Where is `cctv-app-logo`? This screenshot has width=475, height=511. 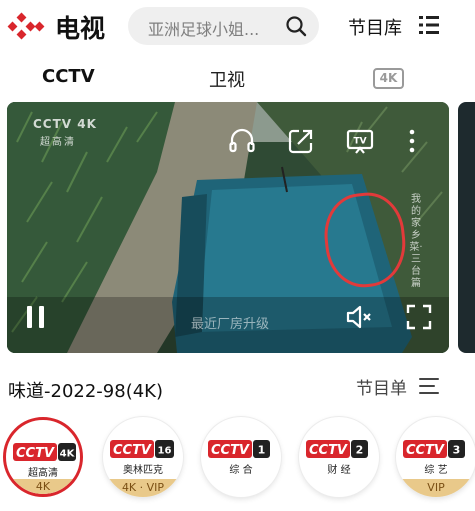
cctv-app-logo is located at coordinates (26, 26).